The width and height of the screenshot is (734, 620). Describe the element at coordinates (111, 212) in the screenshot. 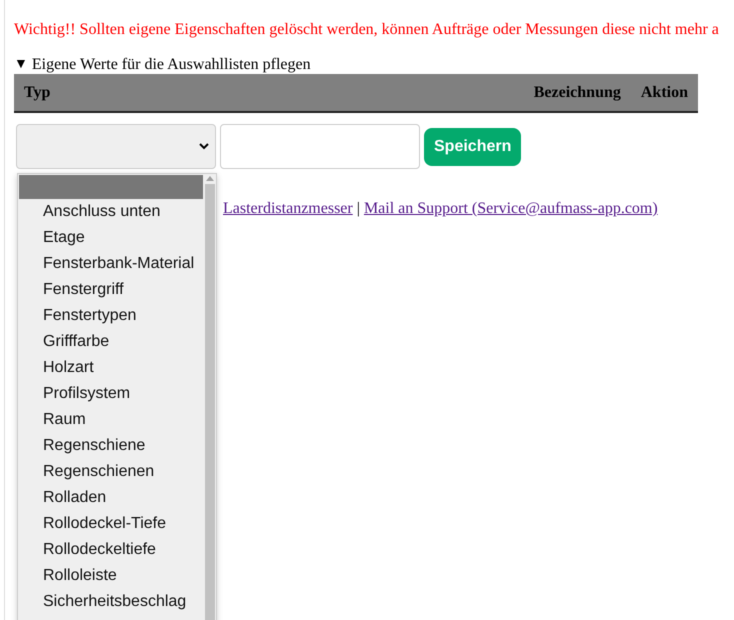

I see `dropdown-option: Anschluss unten` at that location.